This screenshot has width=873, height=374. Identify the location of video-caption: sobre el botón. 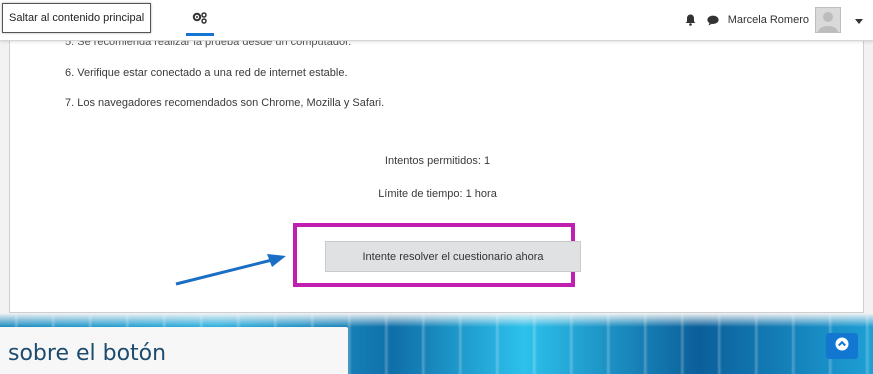
(174, 350).